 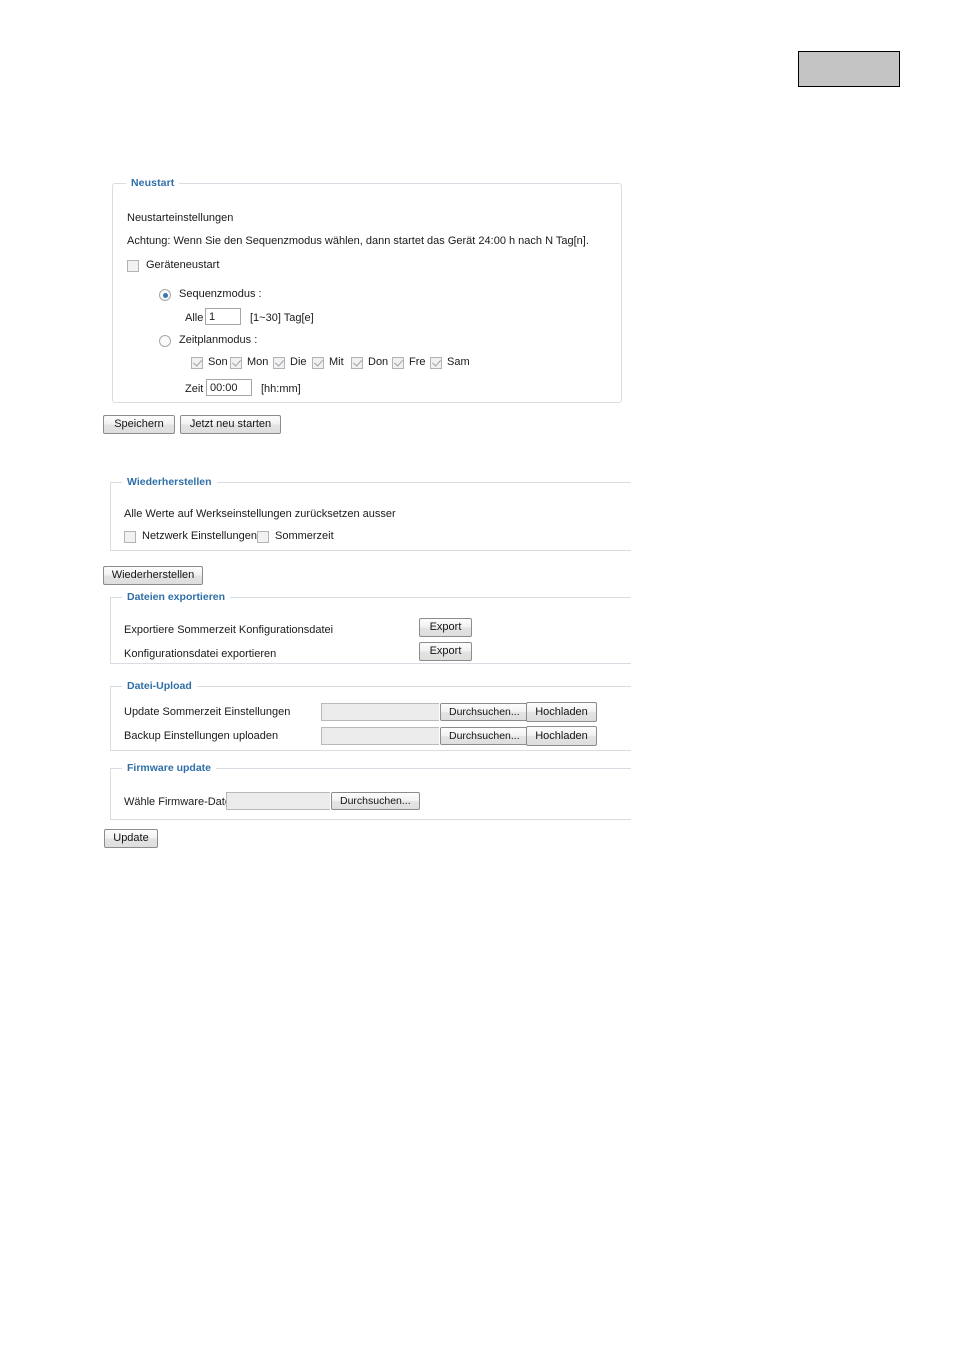 I want to click on upload-backup-file-field, so click(x=380, y=736).